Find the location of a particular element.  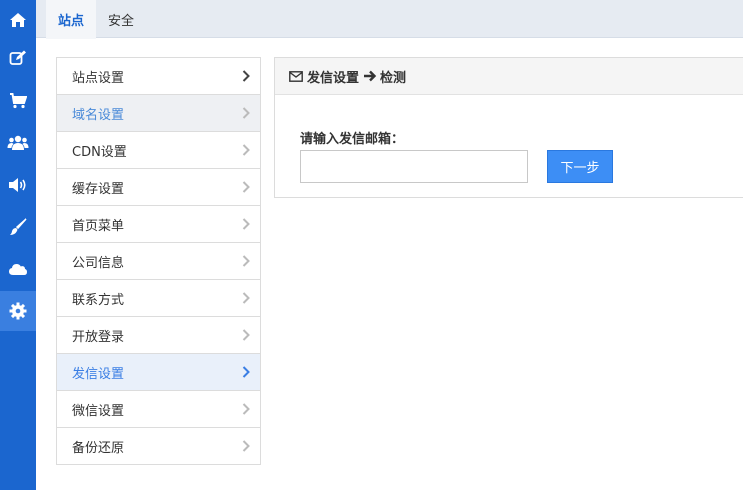

tab-site: 站点 is located at coordinates (71, 19).